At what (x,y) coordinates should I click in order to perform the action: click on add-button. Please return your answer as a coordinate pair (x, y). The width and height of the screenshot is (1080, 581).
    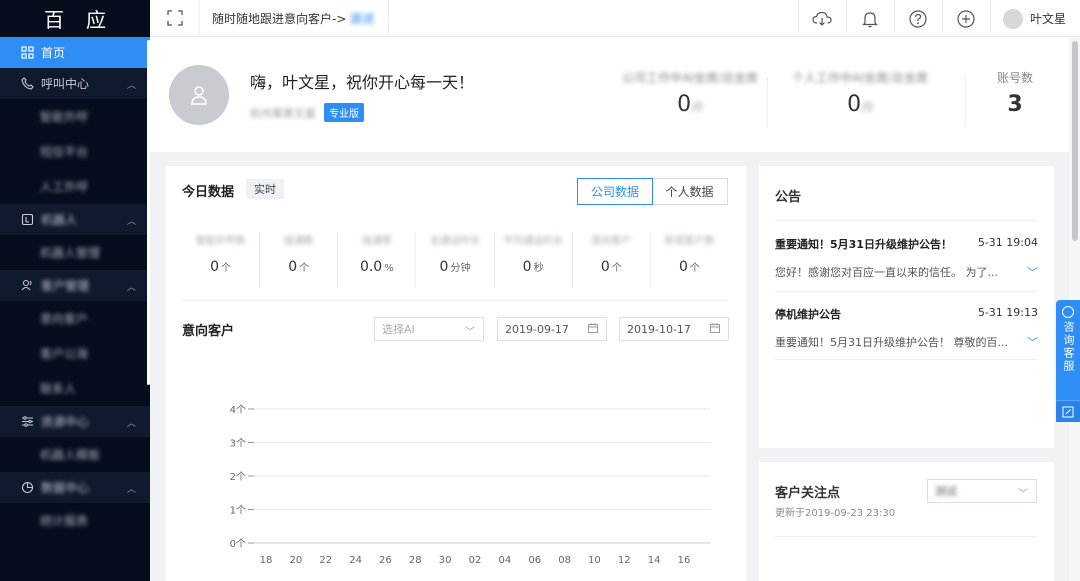
    Looking at the image, I should click on (965, 18).